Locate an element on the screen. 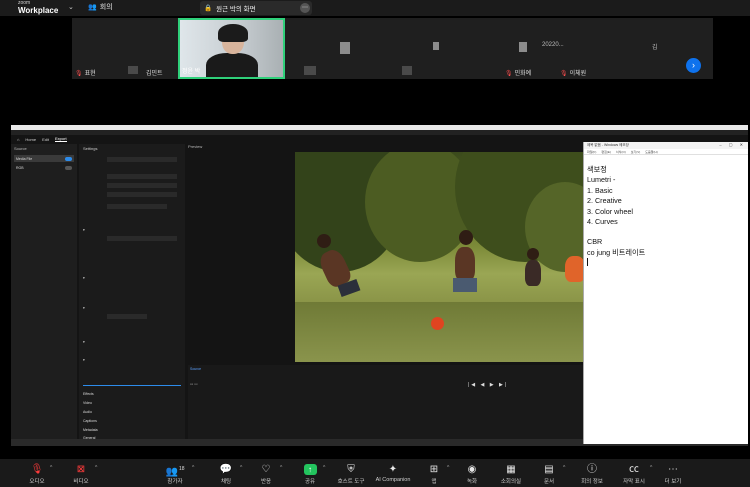  audio-button: 🎙 오디오 is located at coordinates (37, 474).